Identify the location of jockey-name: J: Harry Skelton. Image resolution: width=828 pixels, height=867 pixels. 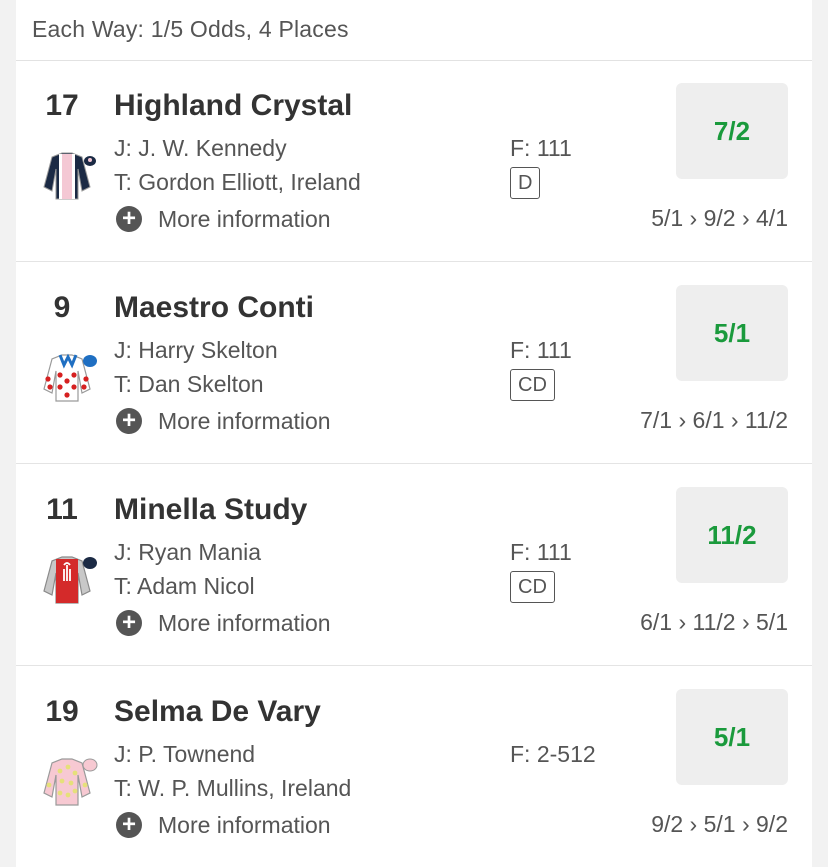
(196, 350).